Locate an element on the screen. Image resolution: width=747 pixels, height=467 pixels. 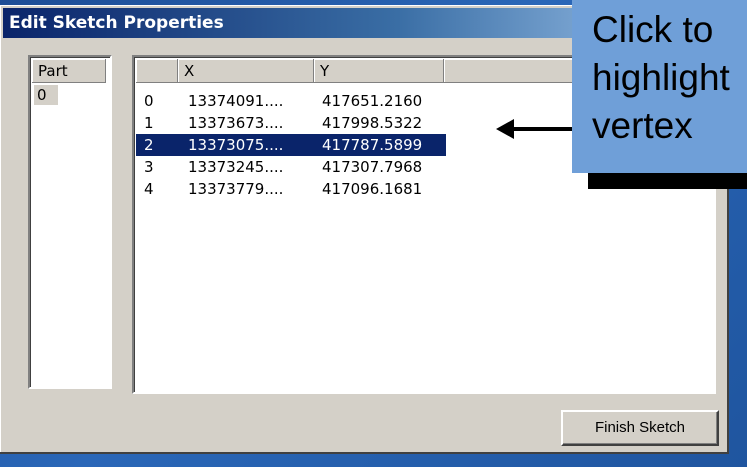
part-item-0: 0 is located at coordinates (46, 95).